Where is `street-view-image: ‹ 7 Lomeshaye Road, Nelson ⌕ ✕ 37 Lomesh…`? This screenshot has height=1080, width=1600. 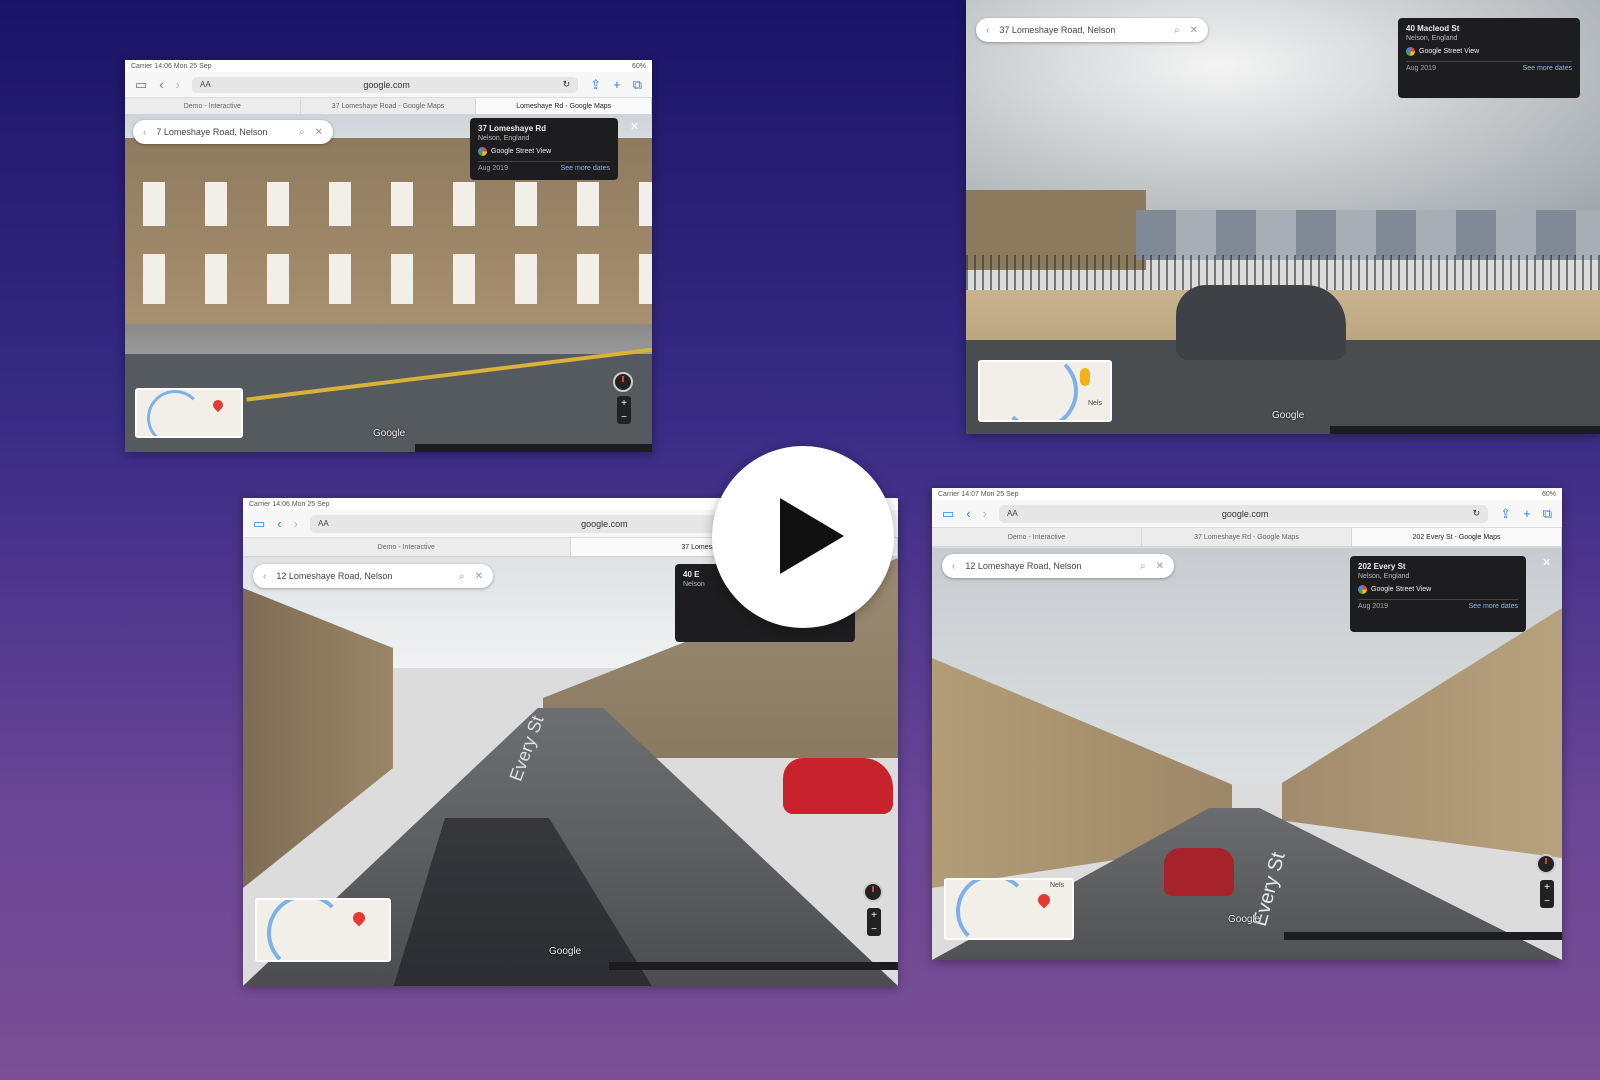 street-view-image: ‹ 7 Lomeshaye Road, Nelson ⌕ ✕ 37 Lomesh… is located at coordinates (388, 283).